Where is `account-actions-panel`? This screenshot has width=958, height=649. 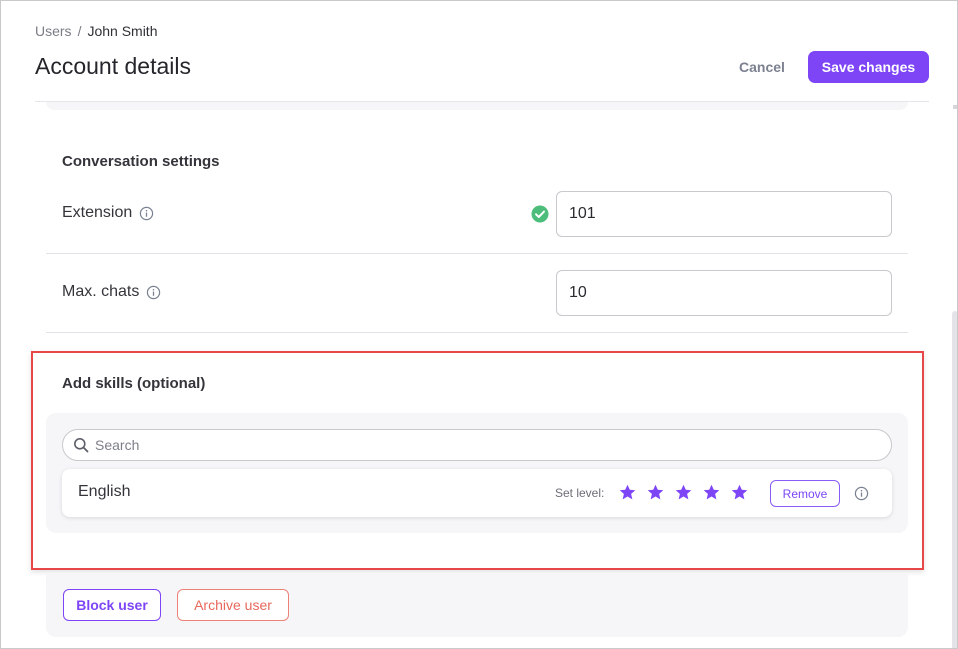
account-actions-panel is located at coordinates (477, 605).